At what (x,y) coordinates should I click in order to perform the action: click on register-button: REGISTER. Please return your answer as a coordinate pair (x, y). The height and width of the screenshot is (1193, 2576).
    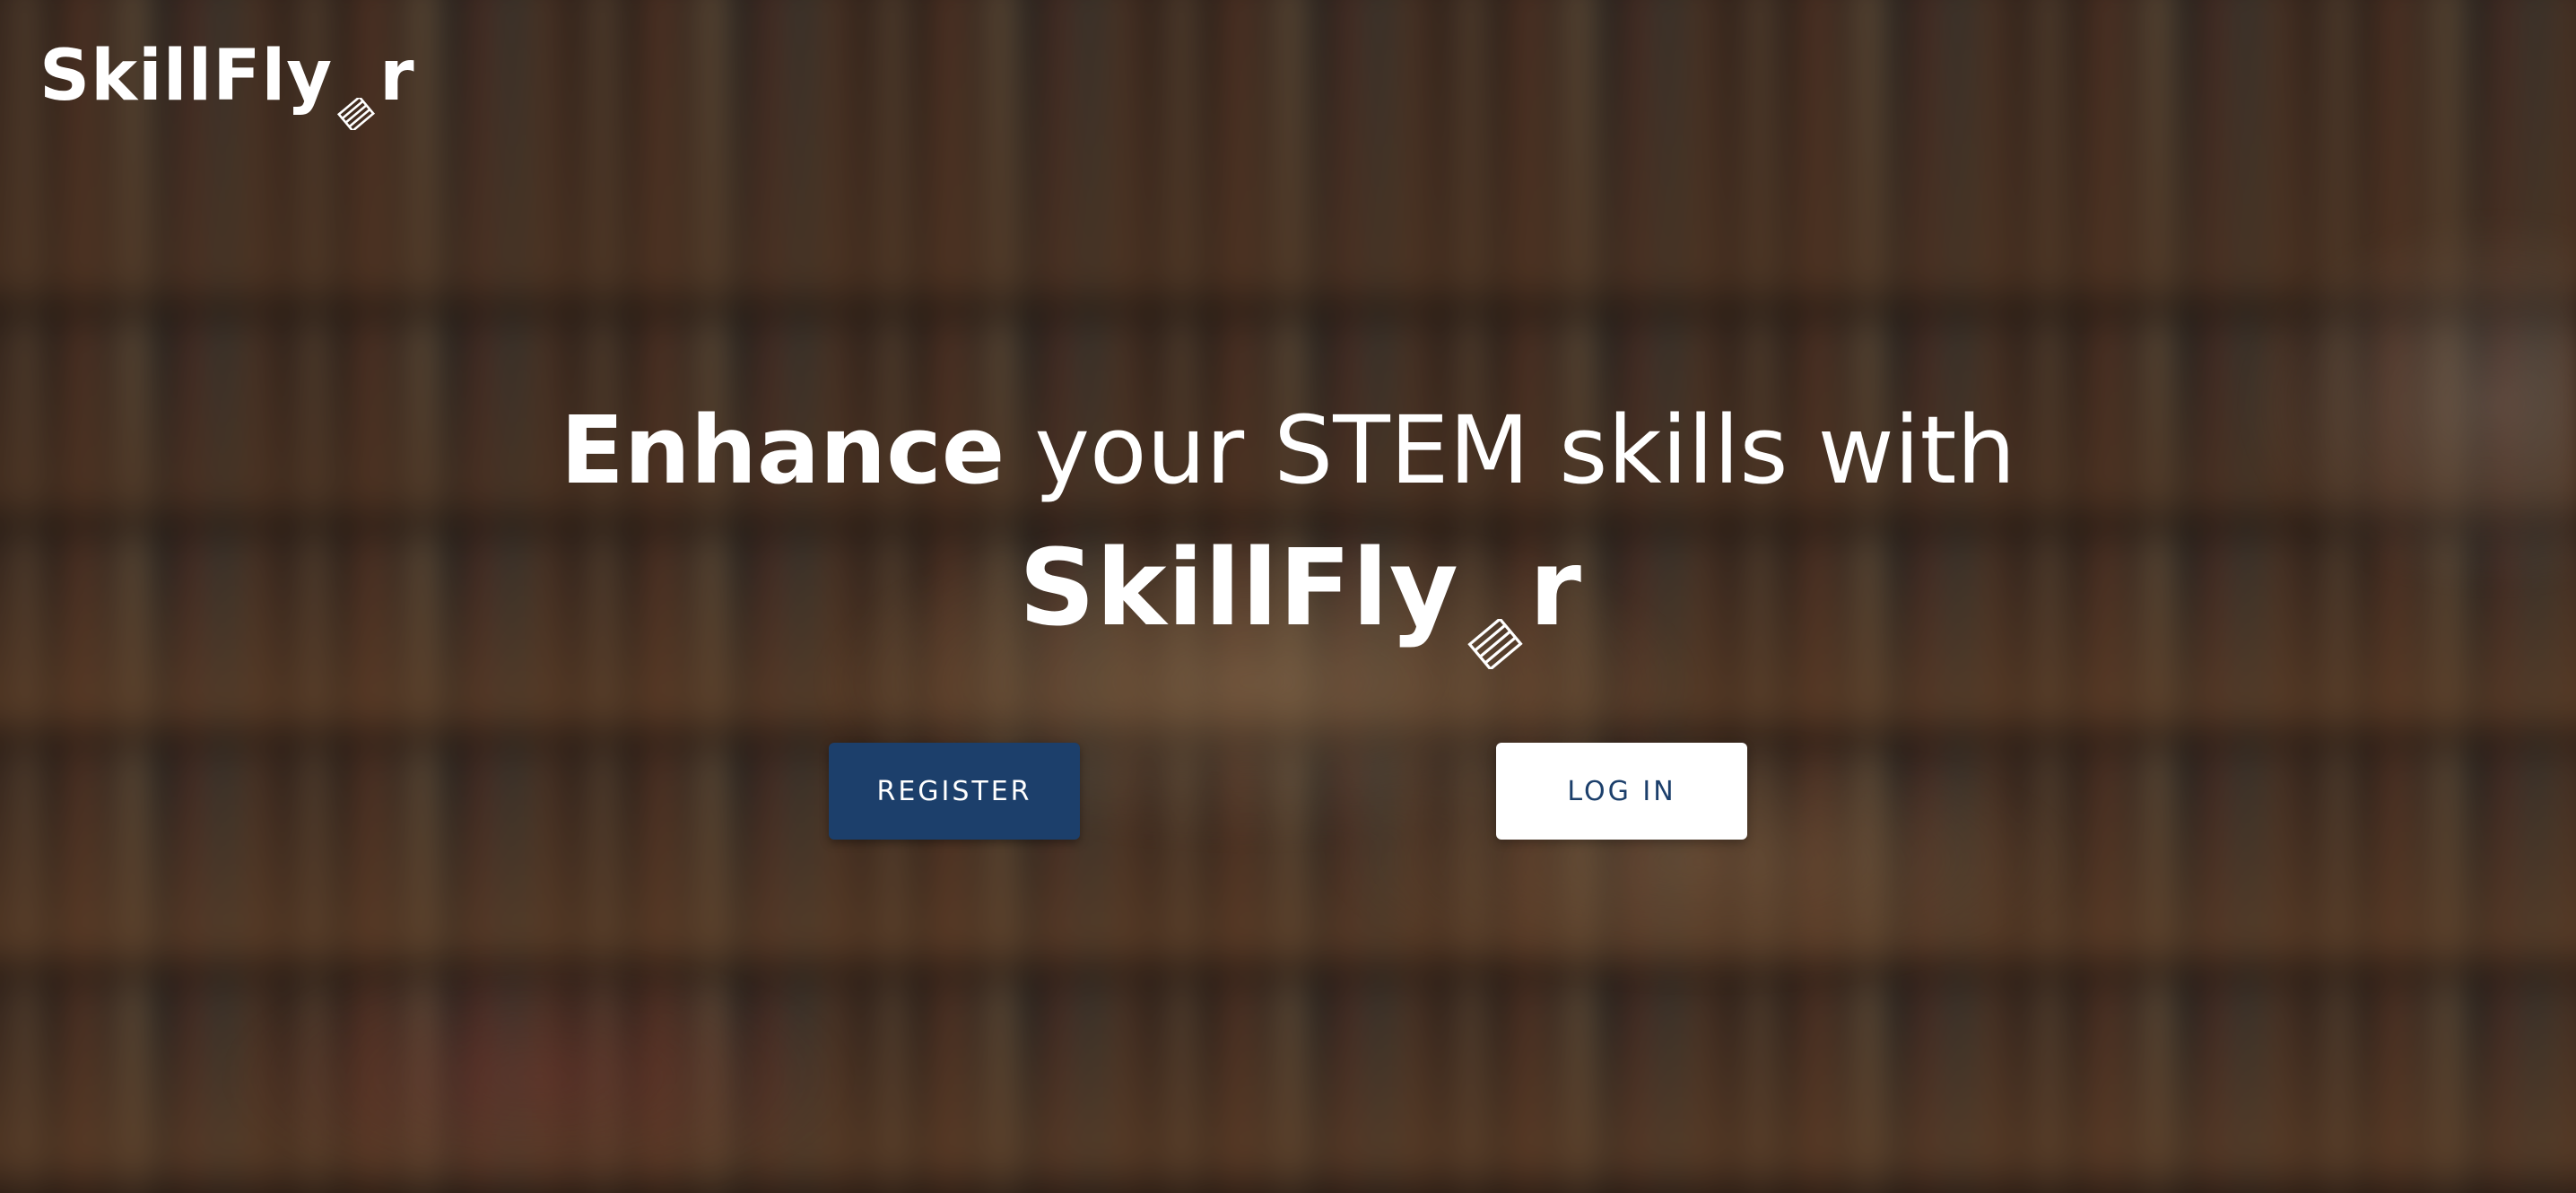
    Looking at the image, I should click on (954, 792).